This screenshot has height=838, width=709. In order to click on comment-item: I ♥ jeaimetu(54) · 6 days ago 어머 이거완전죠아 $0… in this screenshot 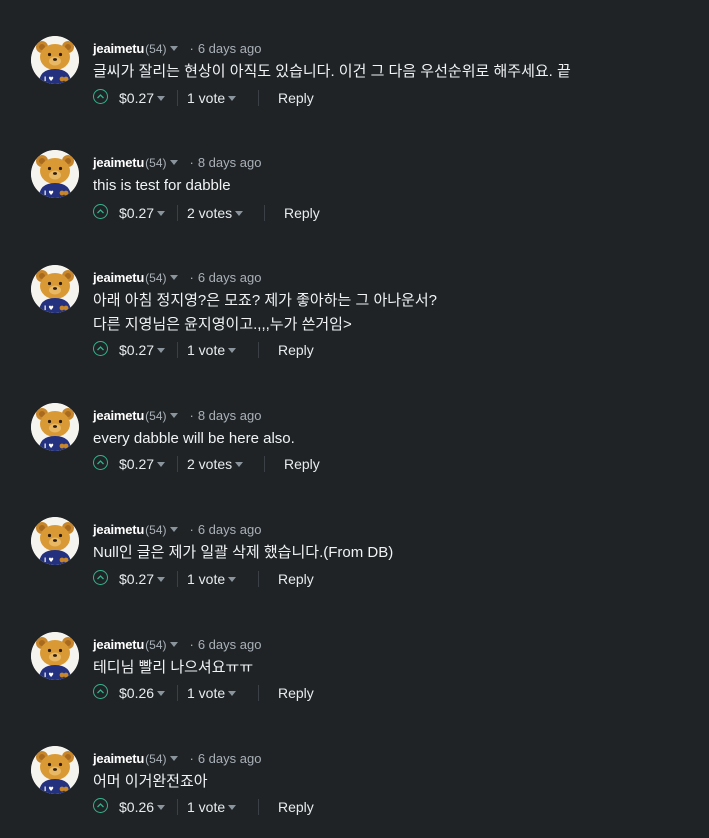, I will do `click(354, 792)`.